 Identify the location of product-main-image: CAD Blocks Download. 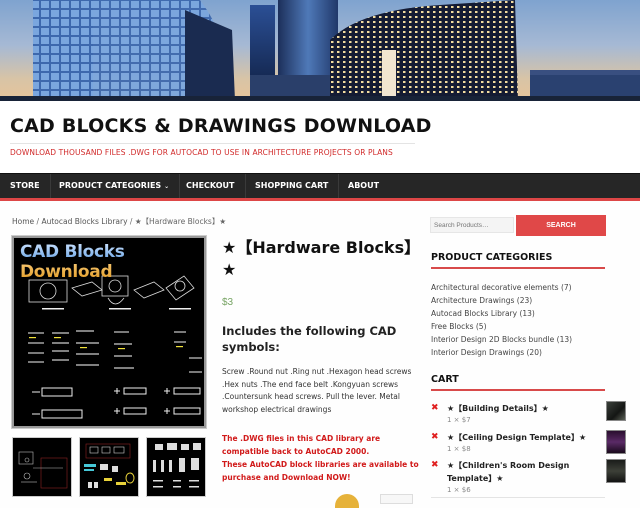
(109, 332).